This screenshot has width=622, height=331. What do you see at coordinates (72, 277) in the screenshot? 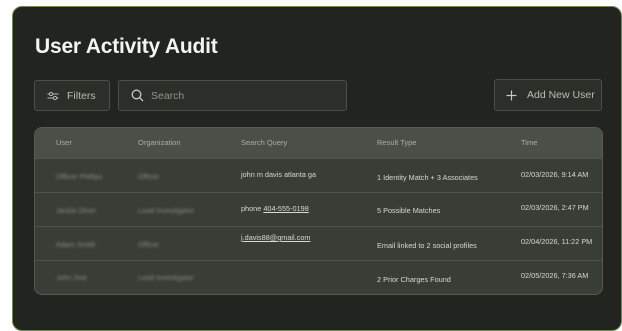
I see `user-cell: John Doe` at bounding box center [72, 277].